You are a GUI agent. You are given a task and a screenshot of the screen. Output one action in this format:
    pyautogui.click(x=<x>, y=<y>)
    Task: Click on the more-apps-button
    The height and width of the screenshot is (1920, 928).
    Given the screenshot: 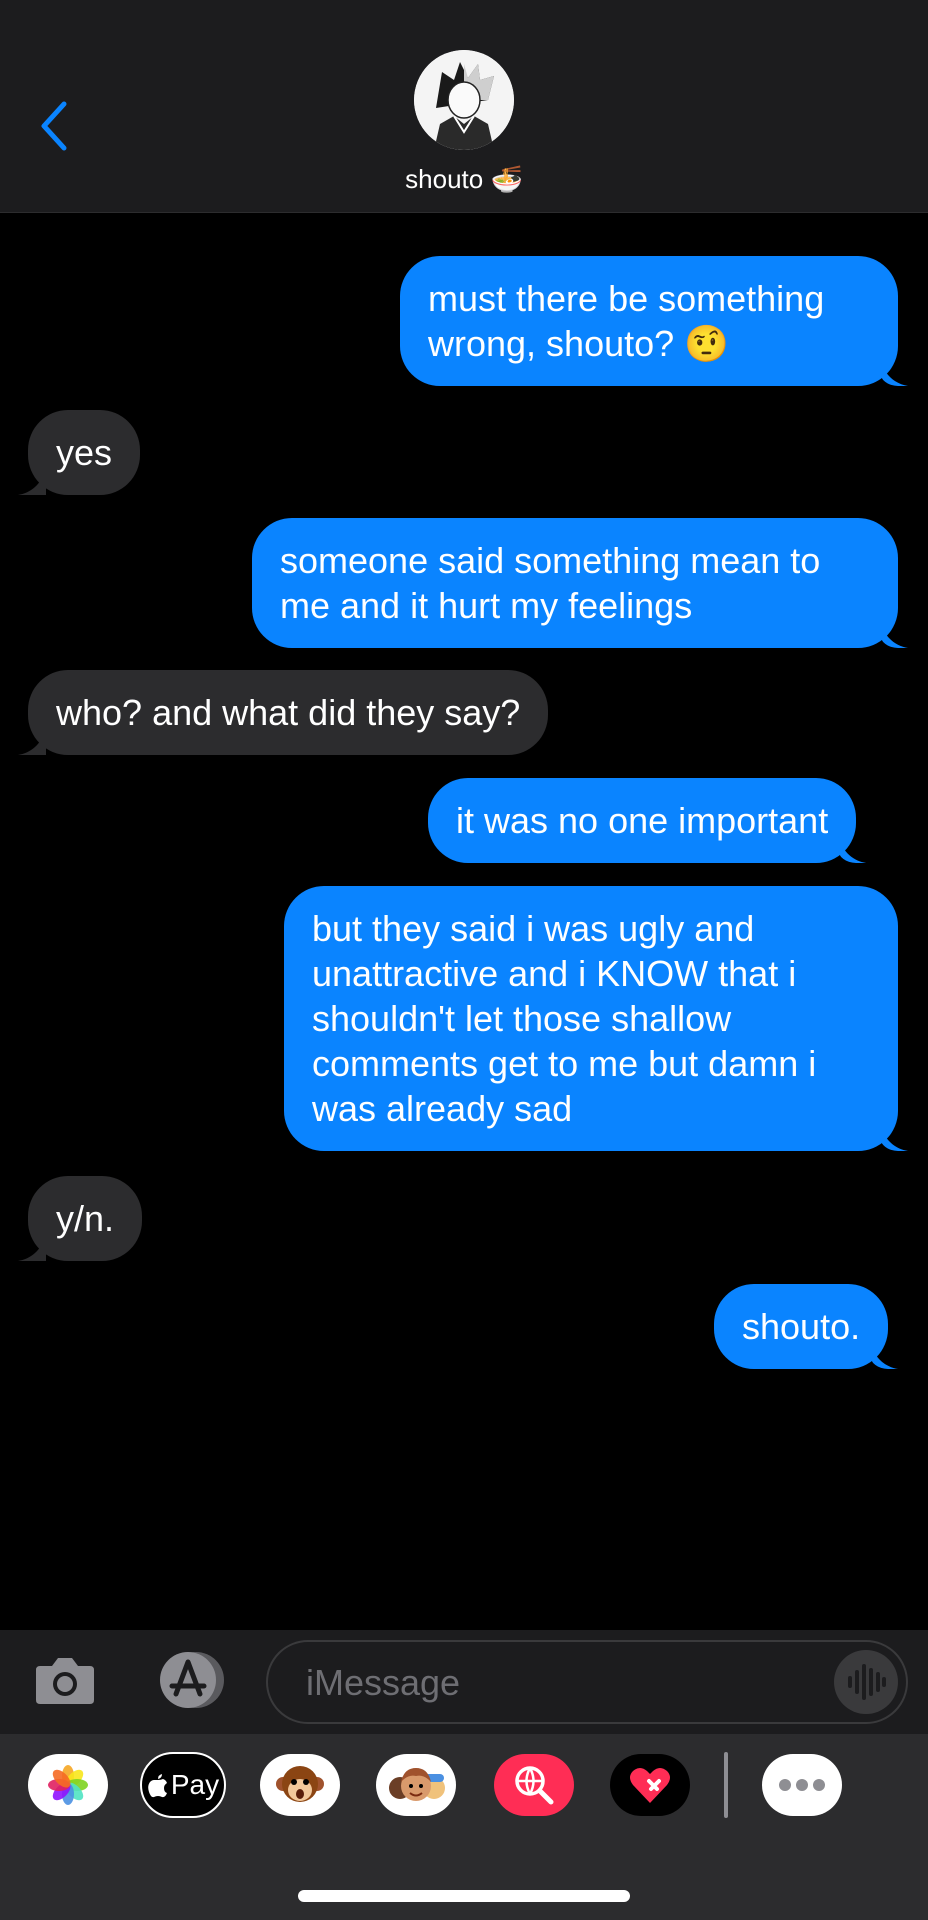 What is the action you would take?
    pyautogui.click(x=802, y=1785)
    